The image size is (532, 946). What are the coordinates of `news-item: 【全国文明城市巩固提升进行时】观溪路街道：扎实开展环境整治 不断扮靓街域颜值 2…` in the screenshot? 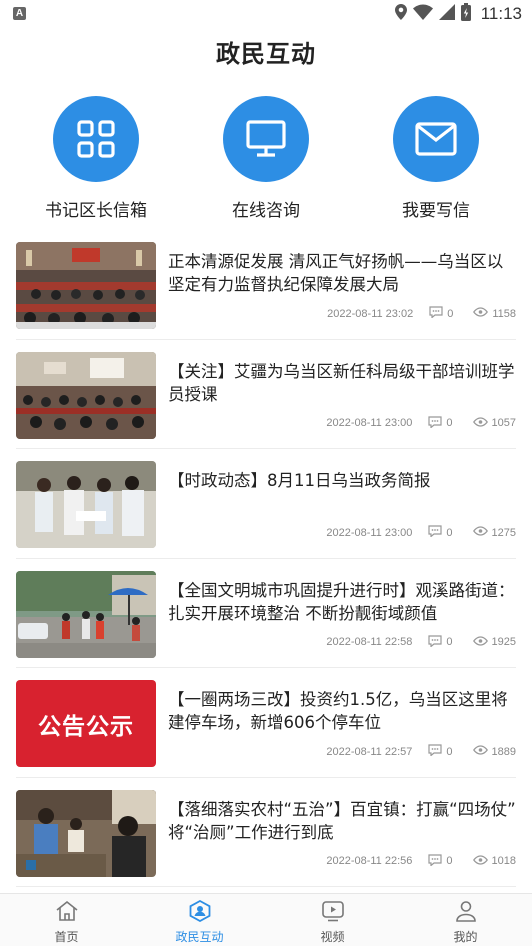 It's located at (266, 613).